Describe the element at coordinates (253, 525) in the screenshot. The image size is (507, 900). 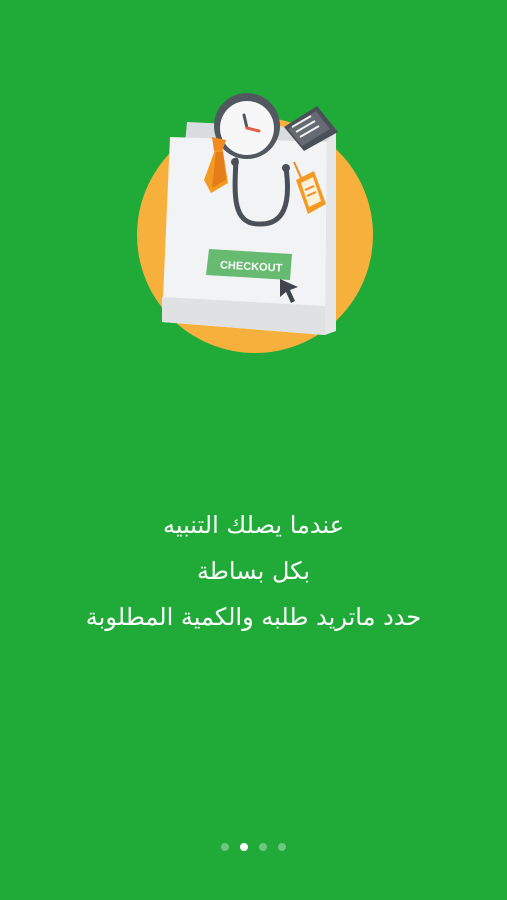
I see `message-line-1: عندما يصلك التنبيه` at that location.